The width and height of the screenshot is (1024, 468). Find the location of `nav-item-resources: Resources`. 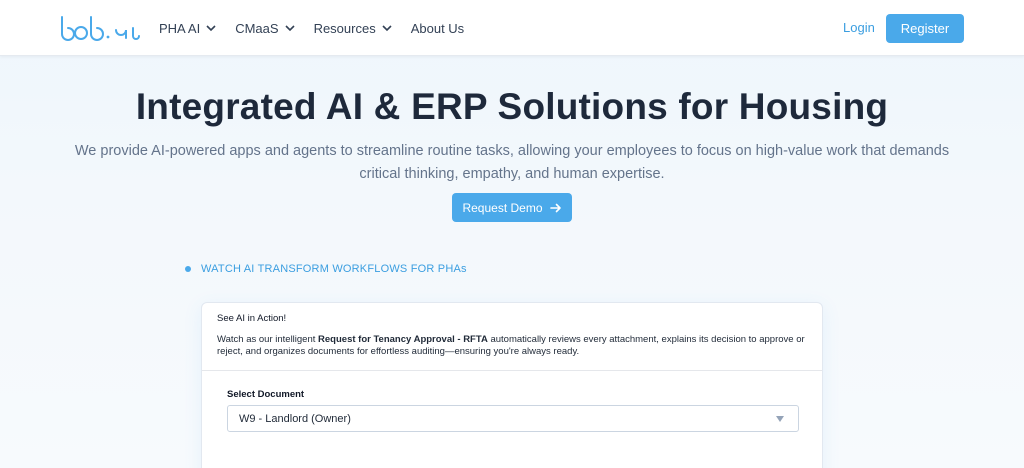

nav-item-resources: Resources is located at coordinates (353, 28).